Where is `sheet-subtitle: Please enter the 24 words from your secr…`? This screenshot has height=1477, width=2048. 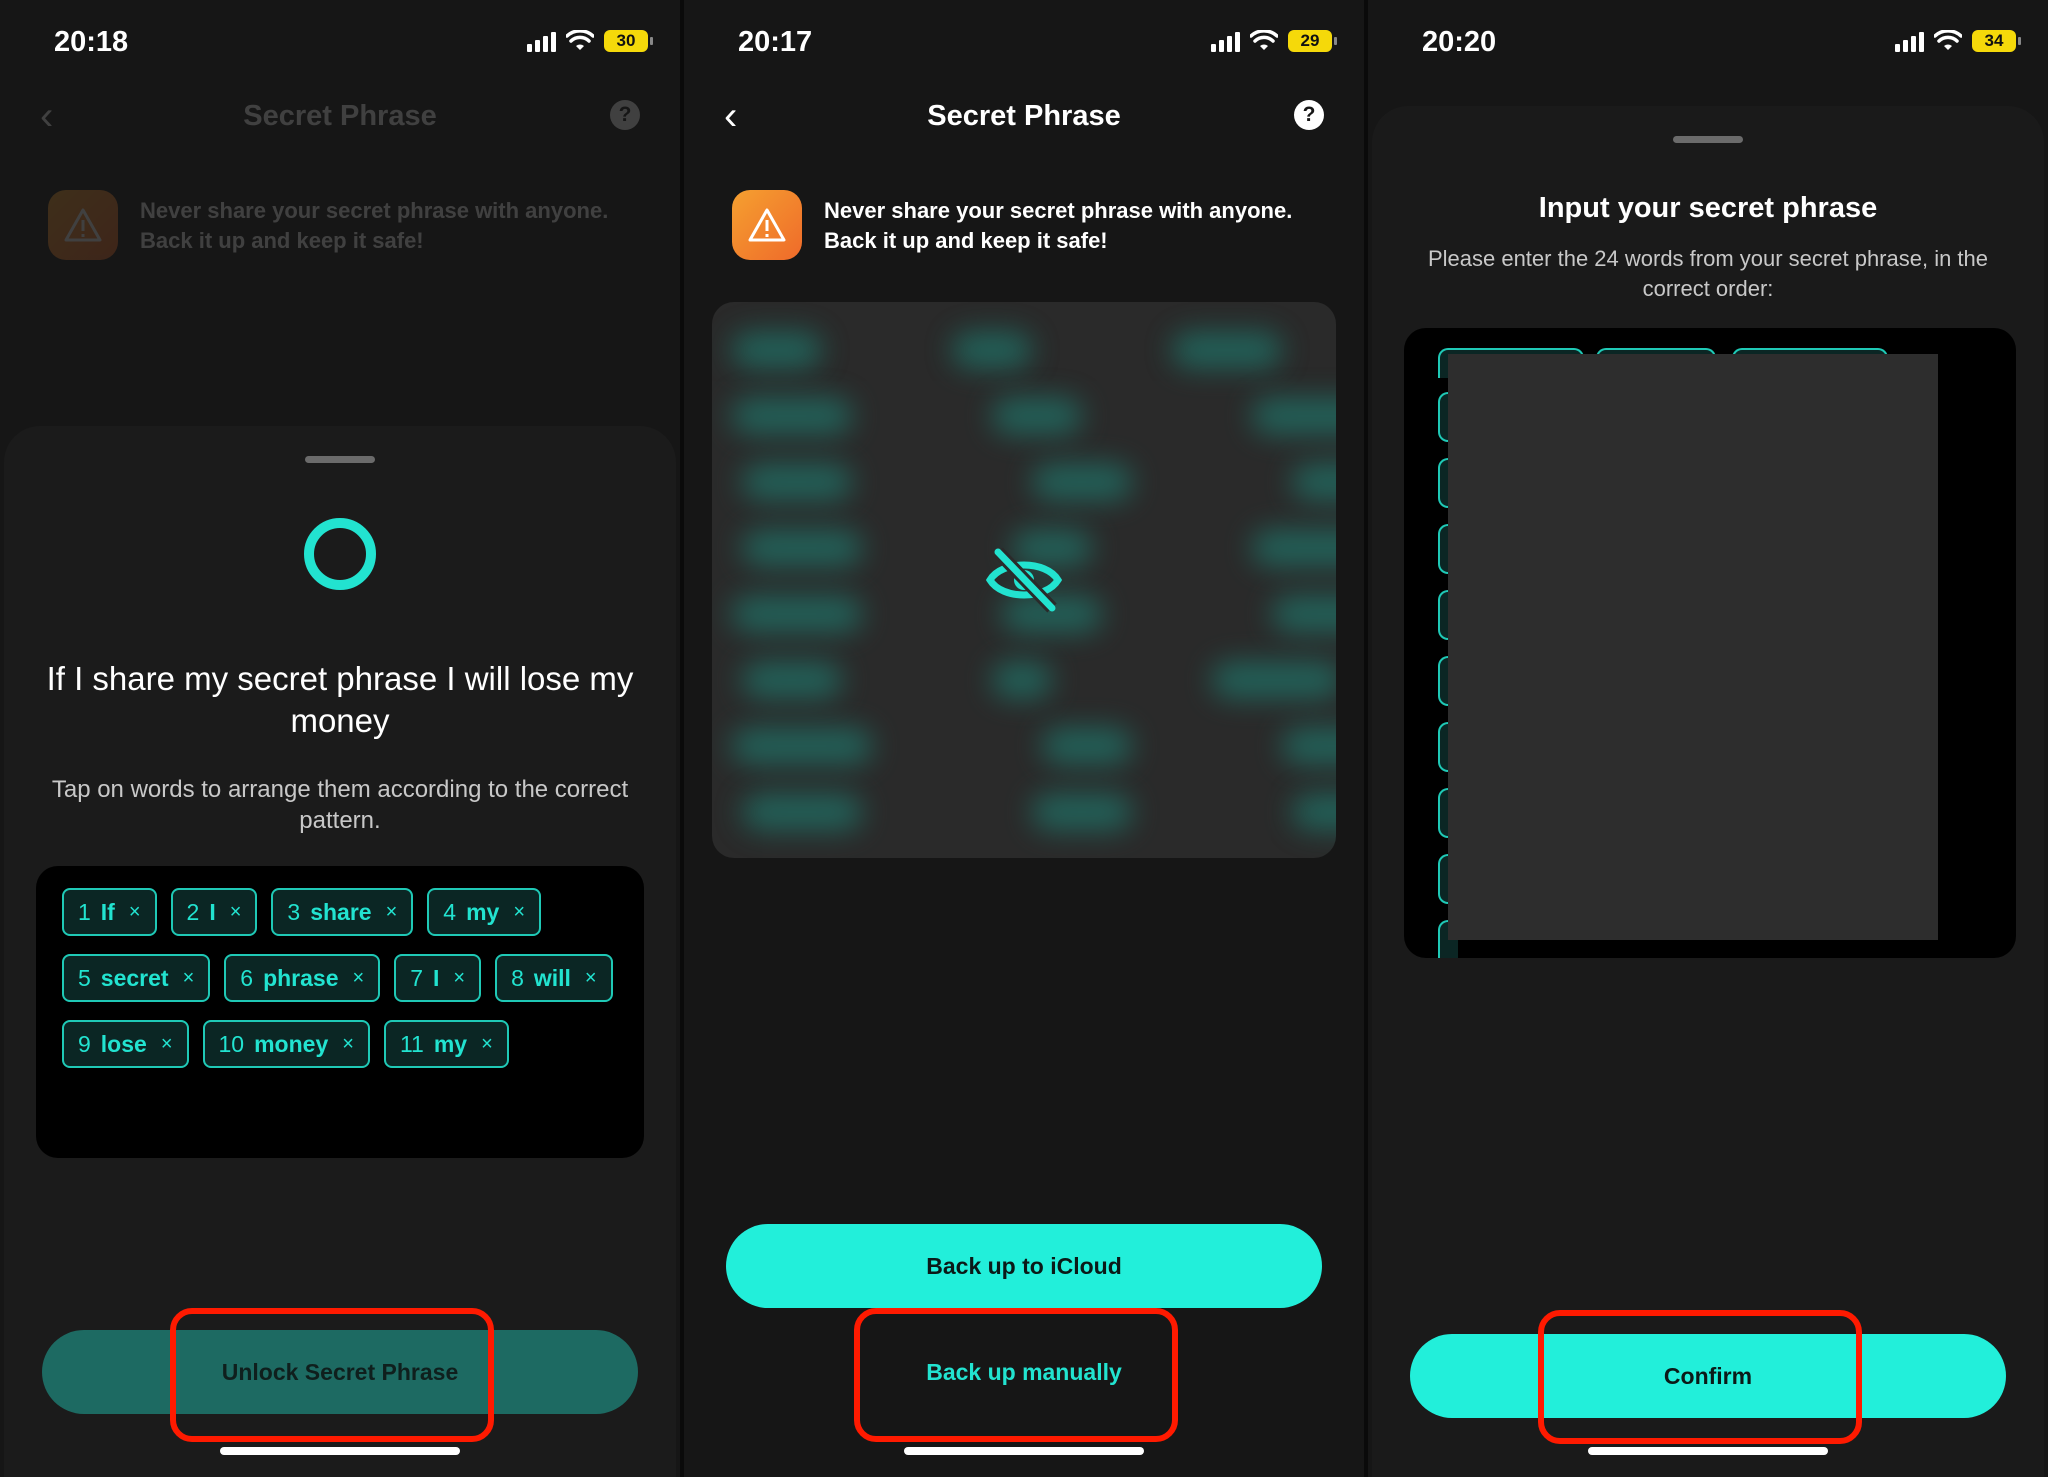
sheet-subtitle: Please enter the 24 words from your secr… is located at coordinates (1708, 273).